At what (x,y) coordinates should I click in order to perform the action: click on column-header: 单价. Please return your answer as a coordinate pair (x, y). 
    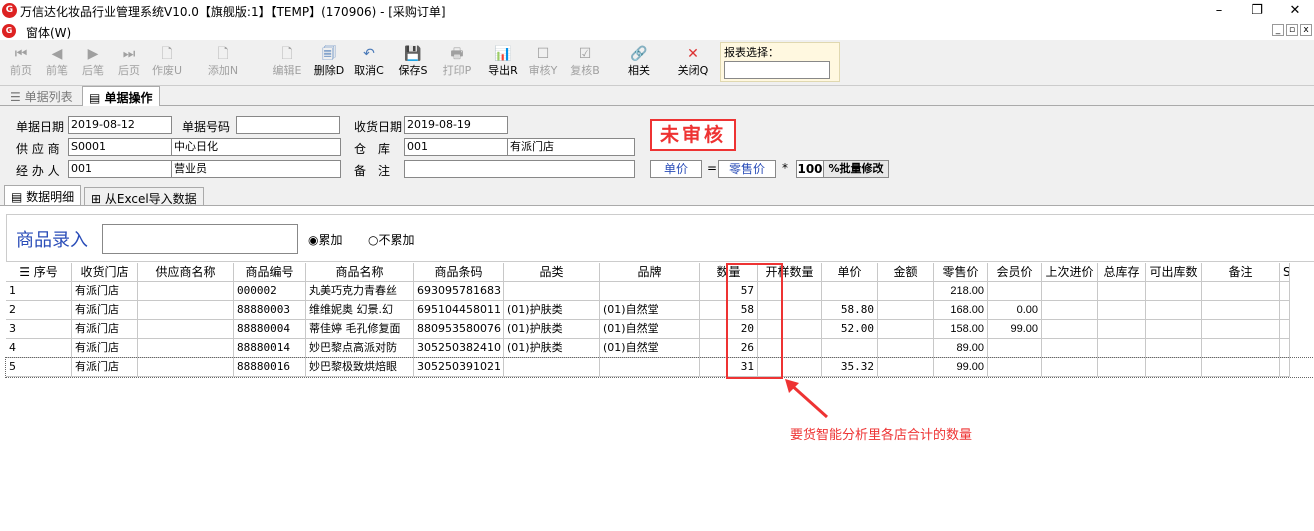
    Looking at the image, I should click on (850, 272).